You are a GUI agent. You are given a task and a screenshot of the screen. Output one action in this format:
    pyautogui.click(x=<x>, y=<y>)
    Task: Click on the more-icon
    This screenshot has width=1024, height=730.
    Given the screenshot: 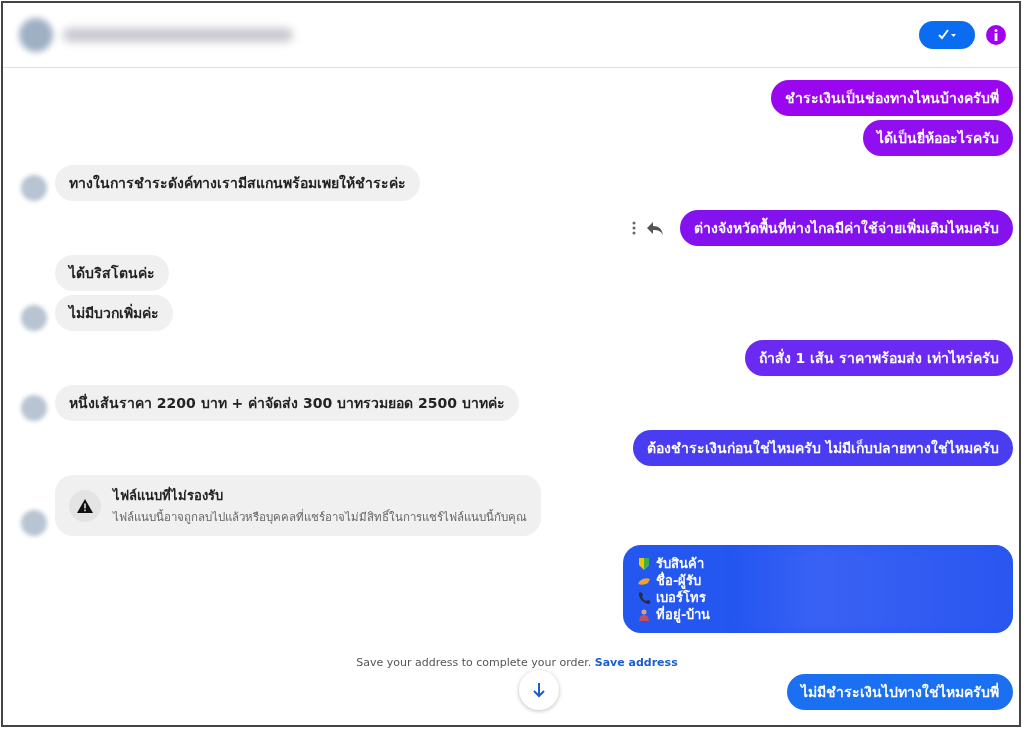 What is the action you would take?
    pyautogui.click(x=634, y=228)
    